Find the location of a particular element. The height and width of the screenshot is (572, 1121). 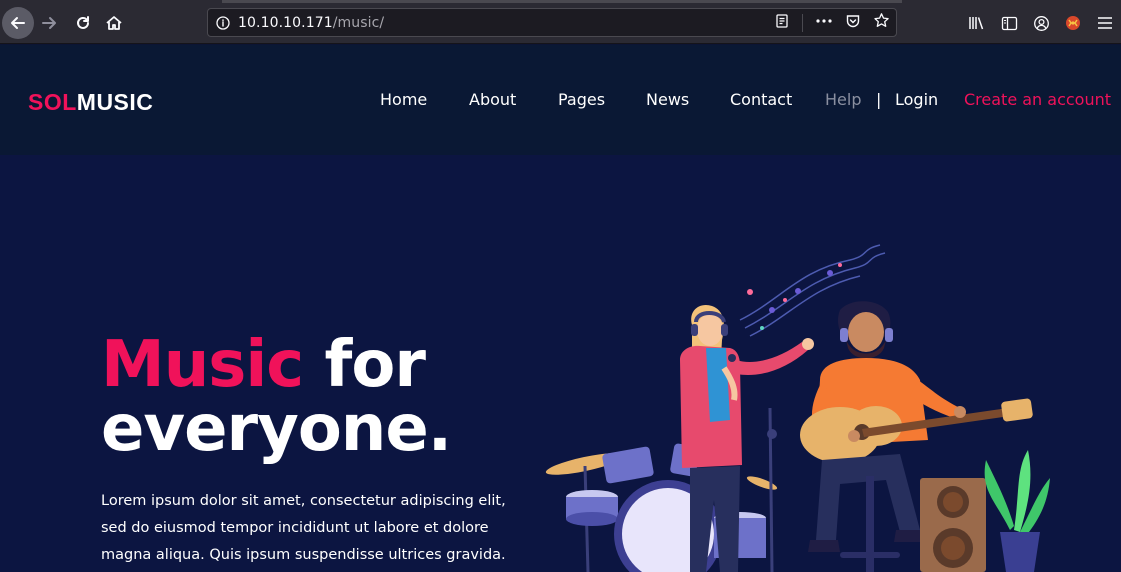

nav-home: Home is located at coordinates (403, 99).